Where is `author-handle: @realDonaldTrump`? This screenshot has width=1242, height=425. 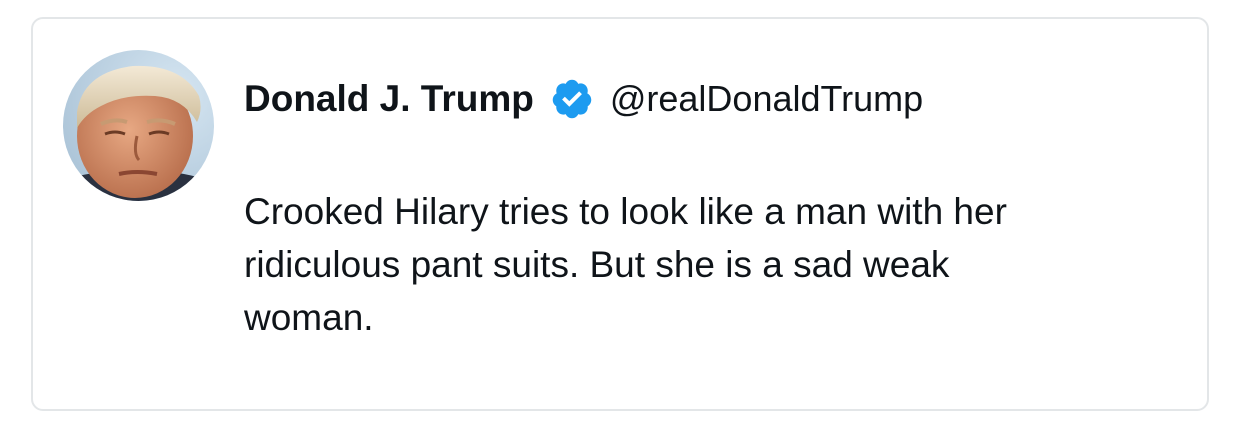
author-handle: @realDonaldTrump is located at coordinates (766, 99).